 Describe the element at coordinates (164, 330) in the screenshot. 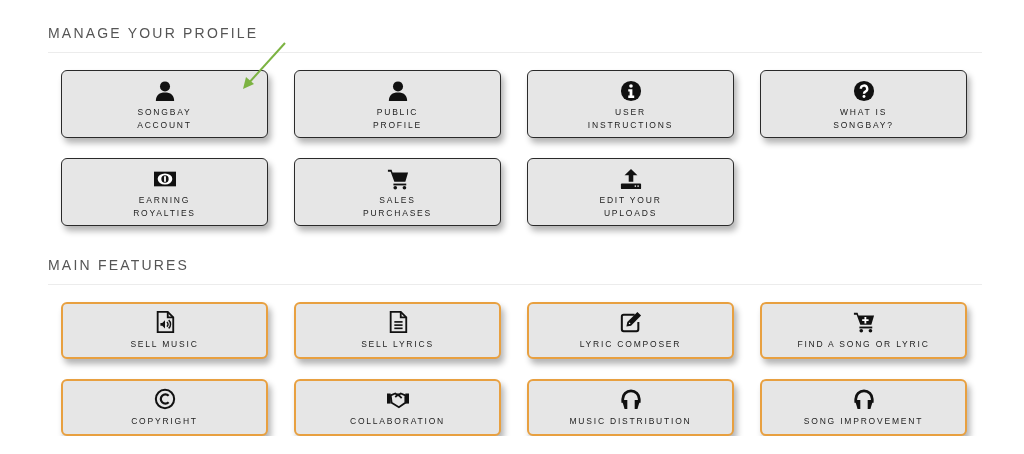

I see `menu-button: SELL MUSIC` at that location.